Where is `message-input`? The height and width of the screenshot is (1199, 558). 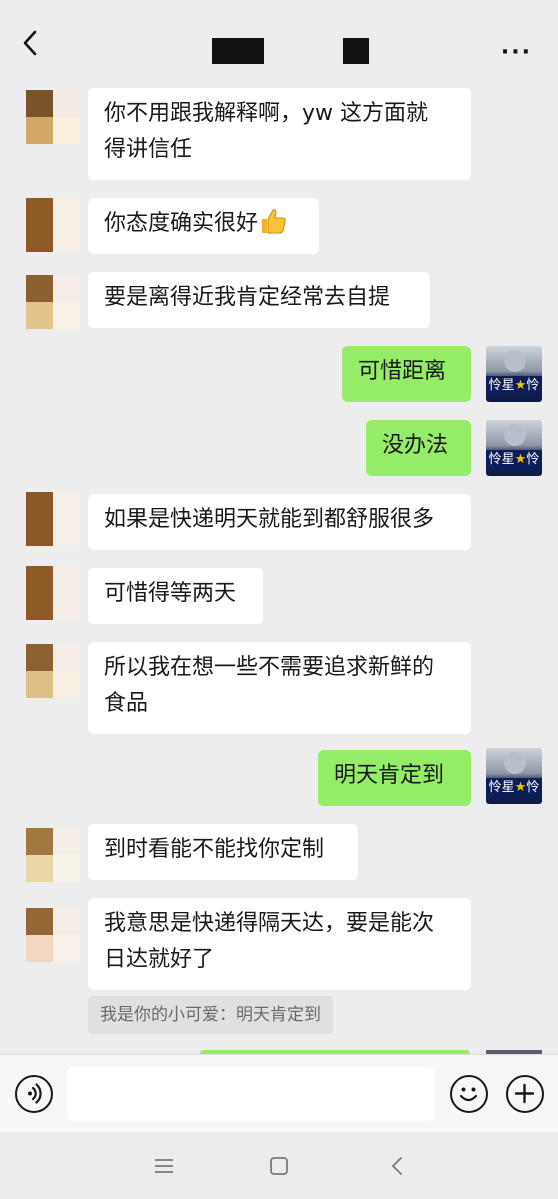 message-input is located at coordinates (251, 1094).